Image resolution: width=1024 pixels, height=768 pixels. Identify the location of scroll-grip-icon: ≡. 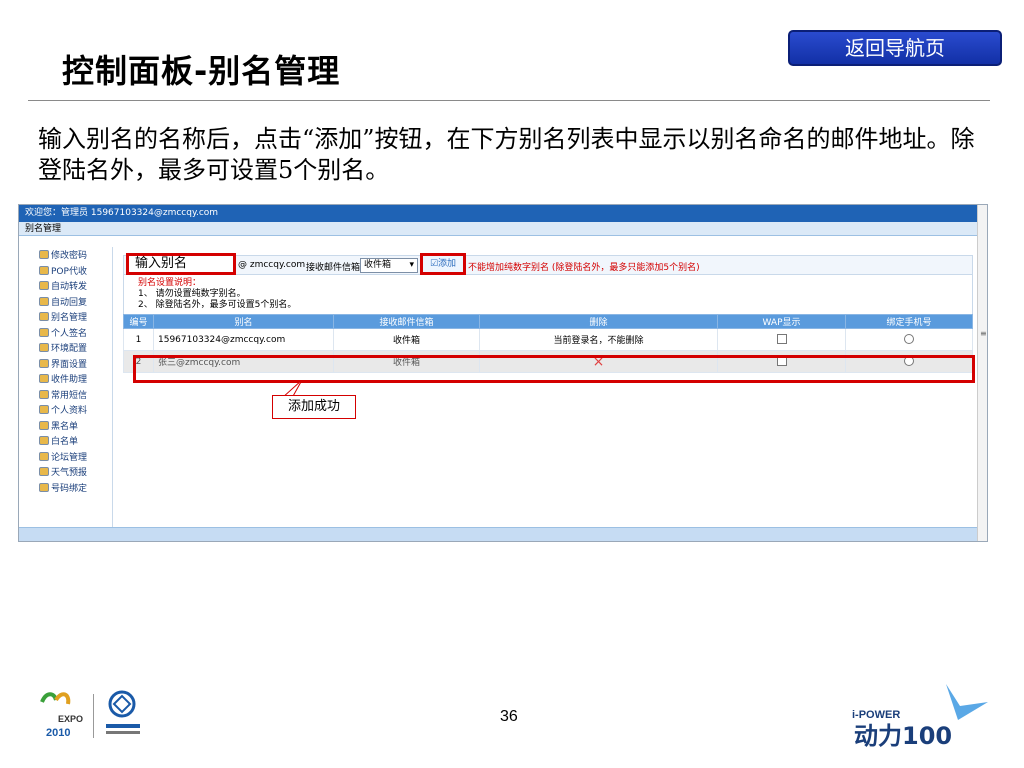
(983, 333).